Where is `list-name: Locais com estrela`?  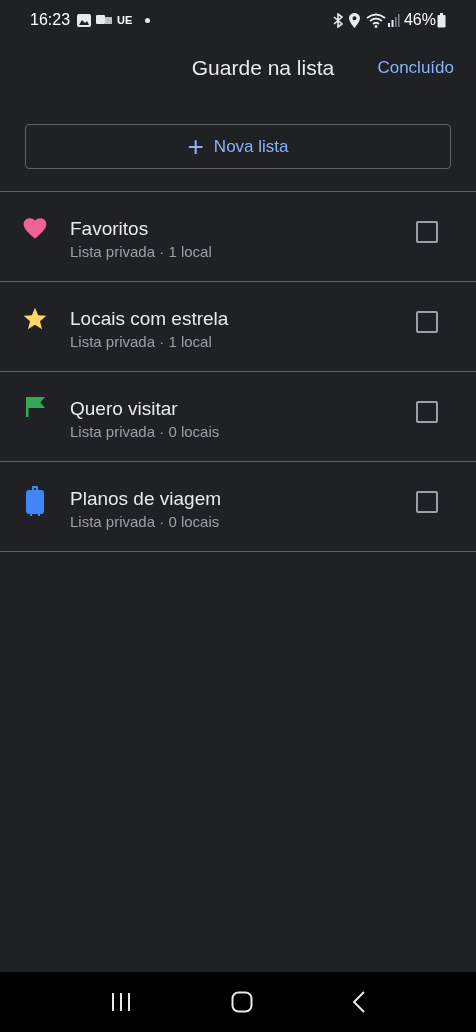
list-name: Locais com estrela is located at coordinates (150, 319).